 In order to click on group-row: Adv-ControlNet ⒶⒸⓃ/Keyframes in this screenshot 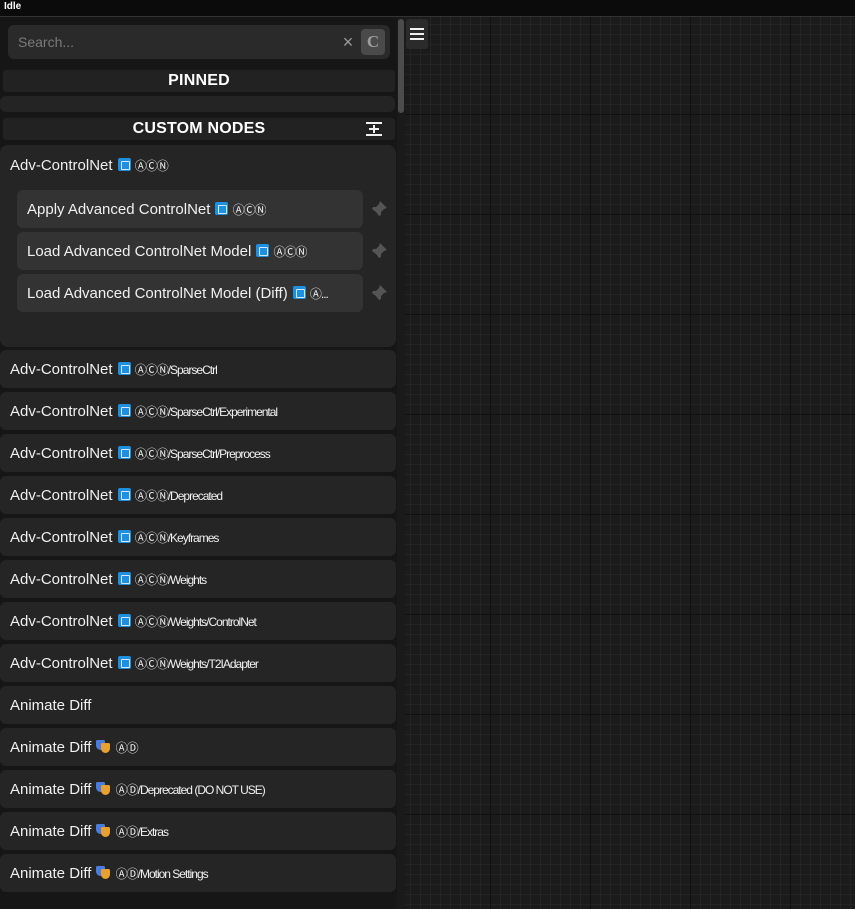, I will do `click(198, 537)`.